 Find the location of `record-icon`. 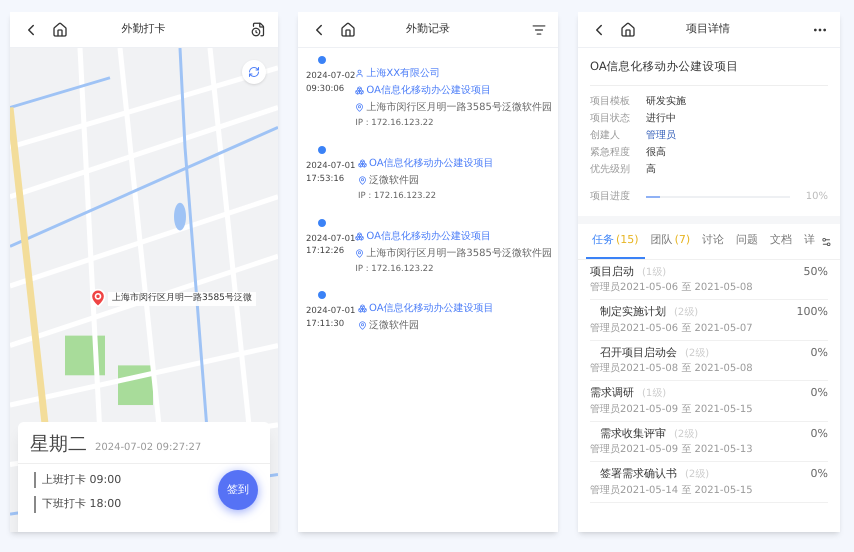

record-icon is located at coordinates (258, 29).